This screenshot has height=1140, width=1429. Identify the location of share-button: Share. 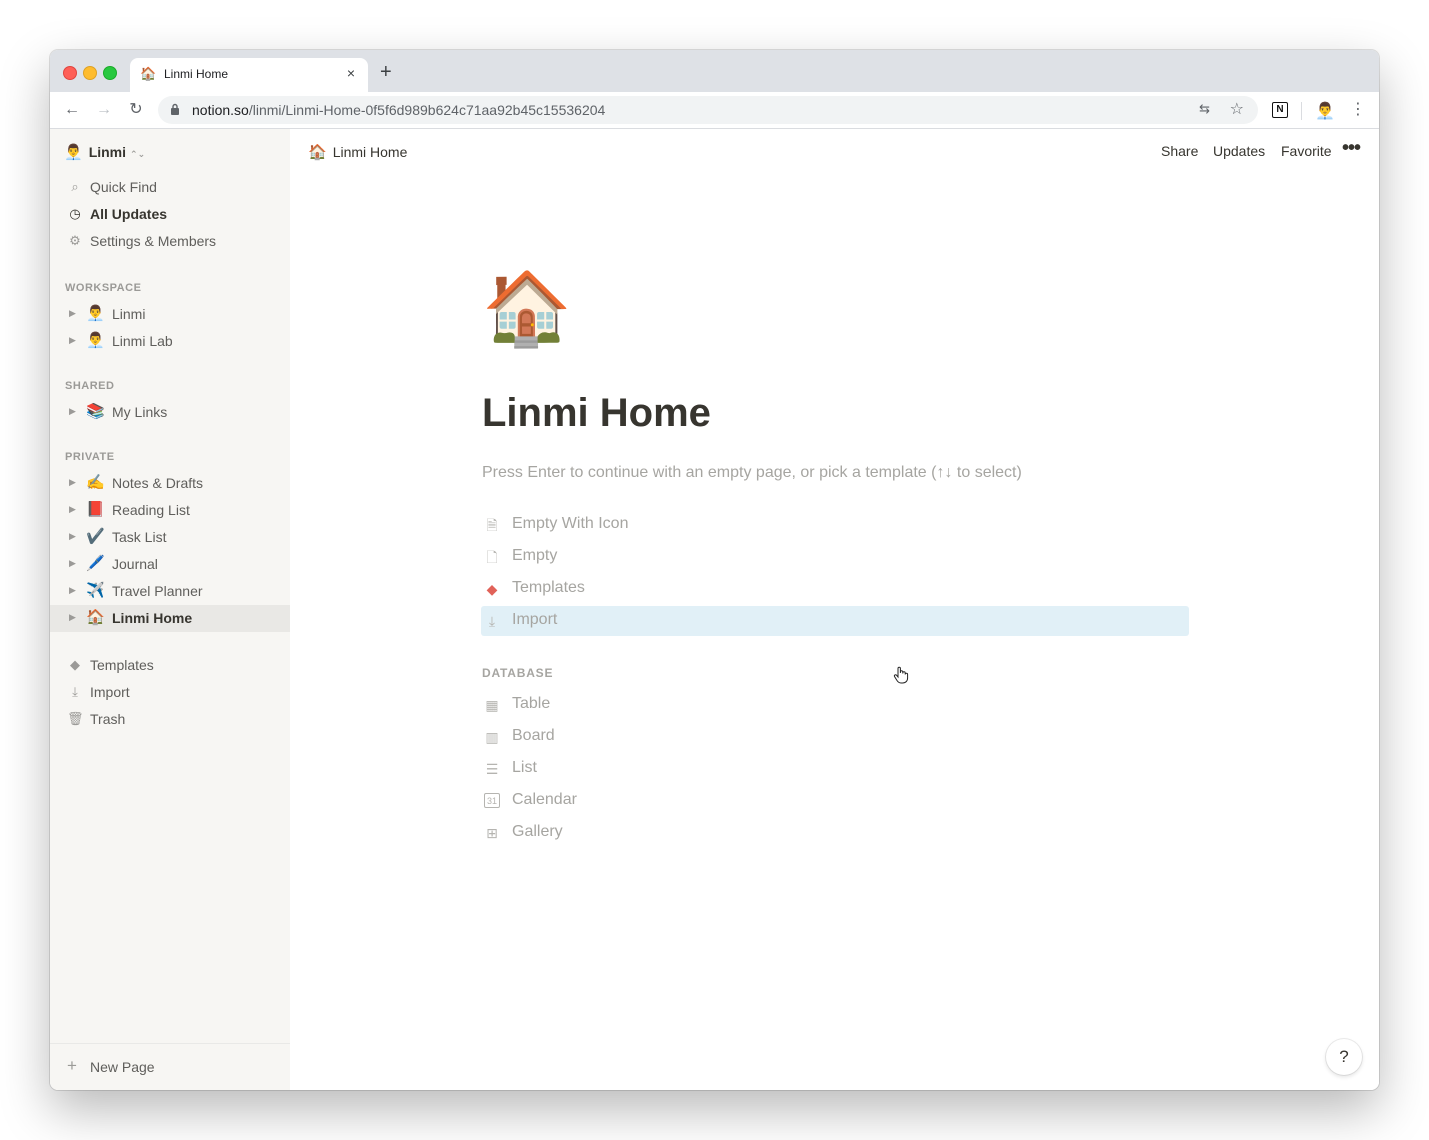
(1179, 151).